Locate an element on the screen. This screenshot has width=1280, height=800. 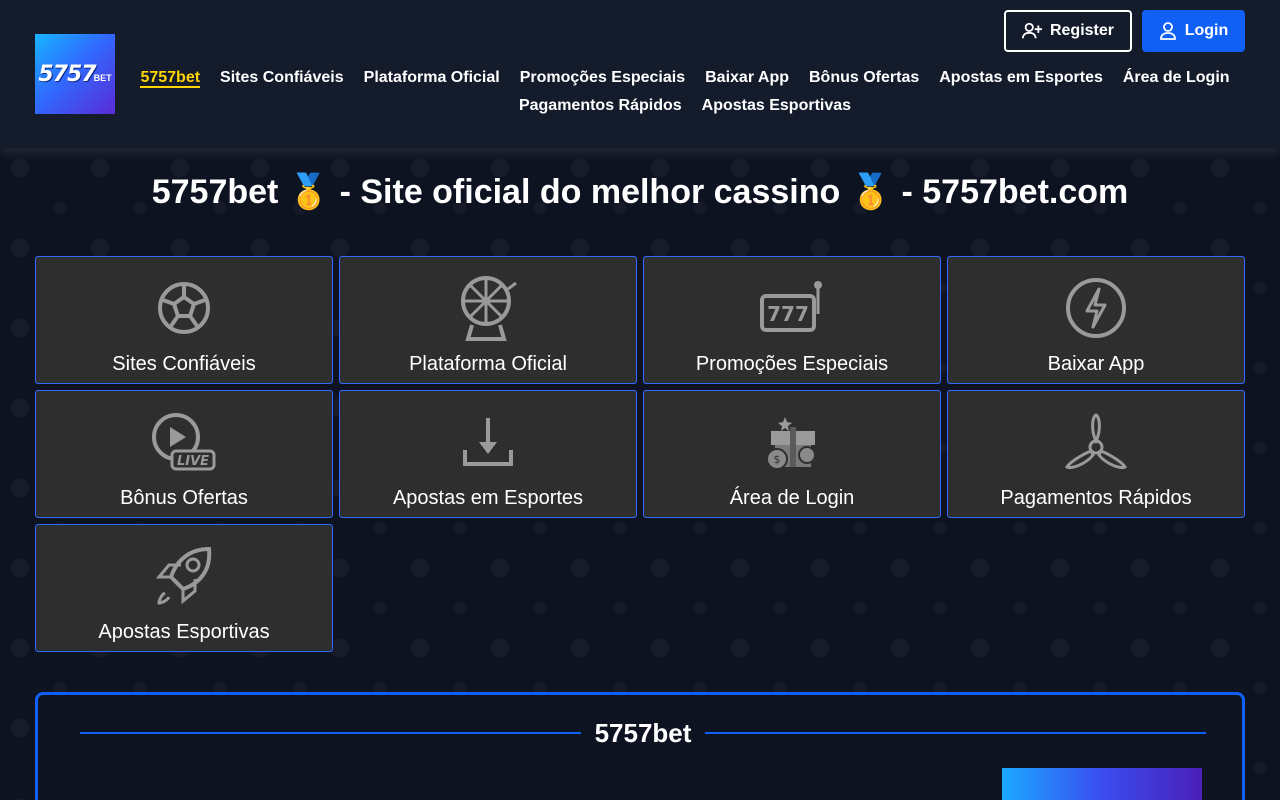
nav-item-area-de-login: Área de Login is located at coordinates (1176, 78).